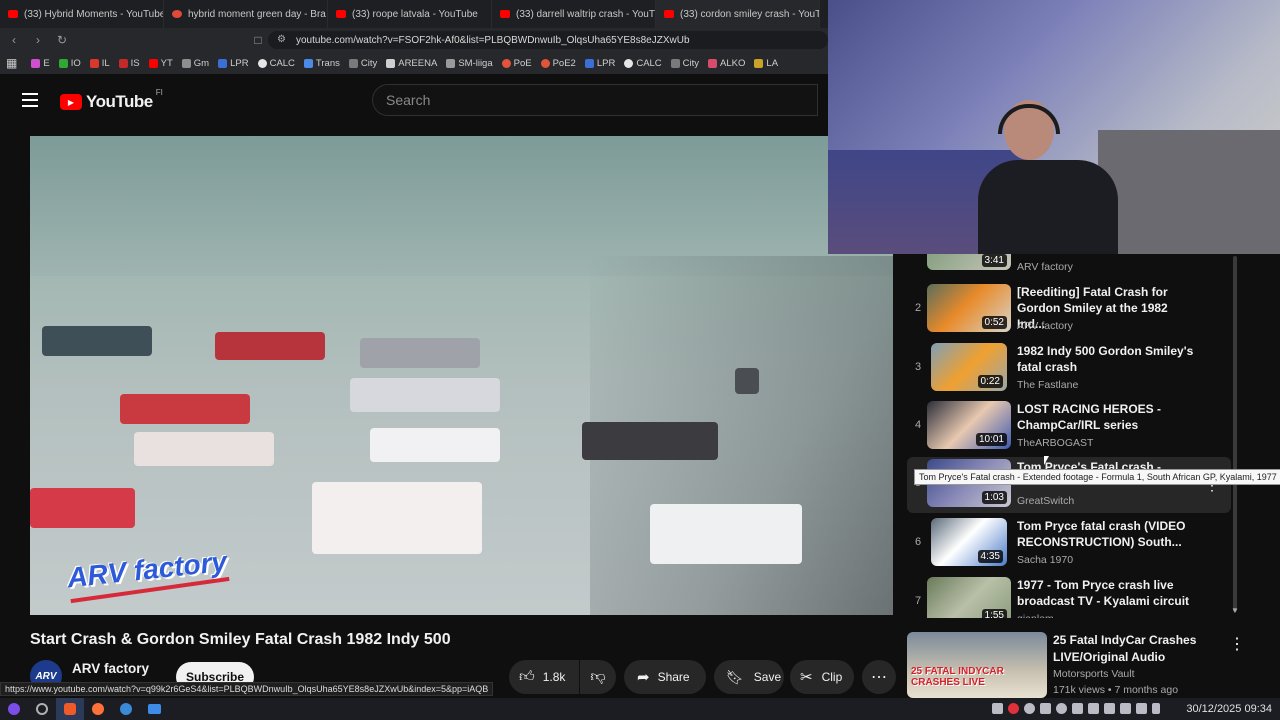 The height and width of the screenshot is (720, 1280). Describe the element at coordinates (1054, 127) in the screenshot. I see `webcam-overlay` at that location.